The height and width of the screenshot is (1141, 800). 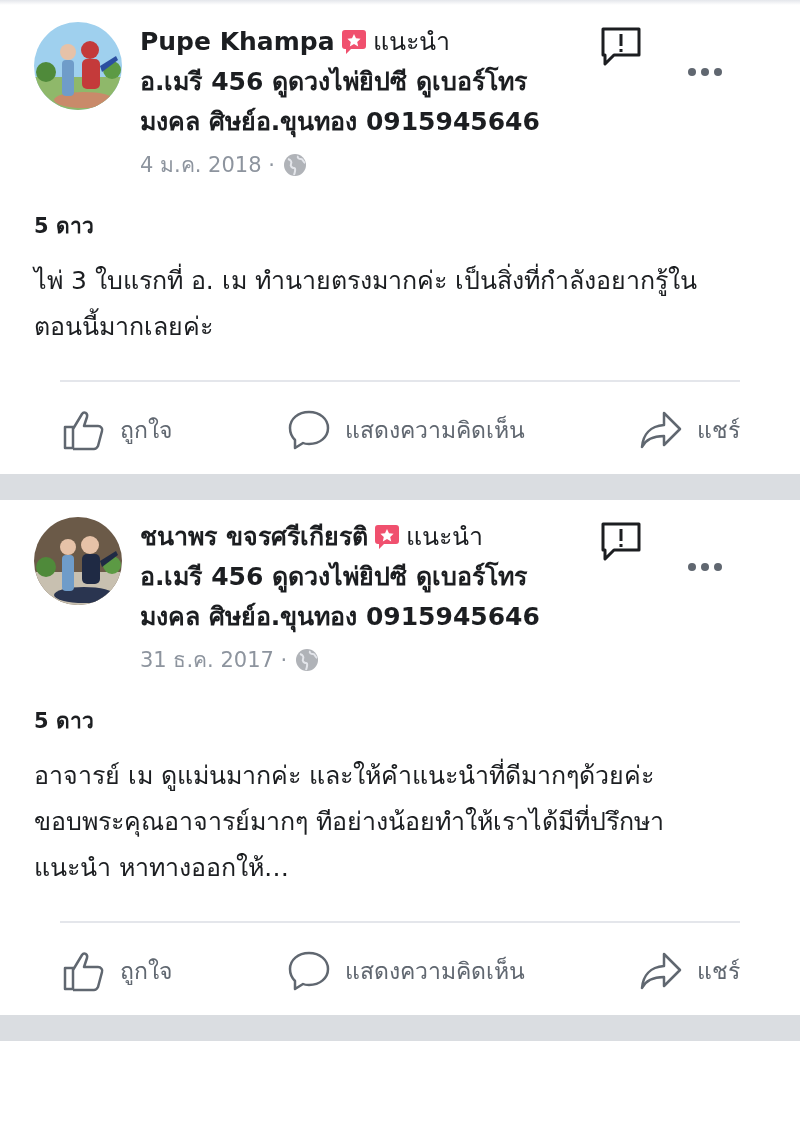 I want to click on post-date: 31 ธ.ค. 2017 ·, so click(x=214, y=659).